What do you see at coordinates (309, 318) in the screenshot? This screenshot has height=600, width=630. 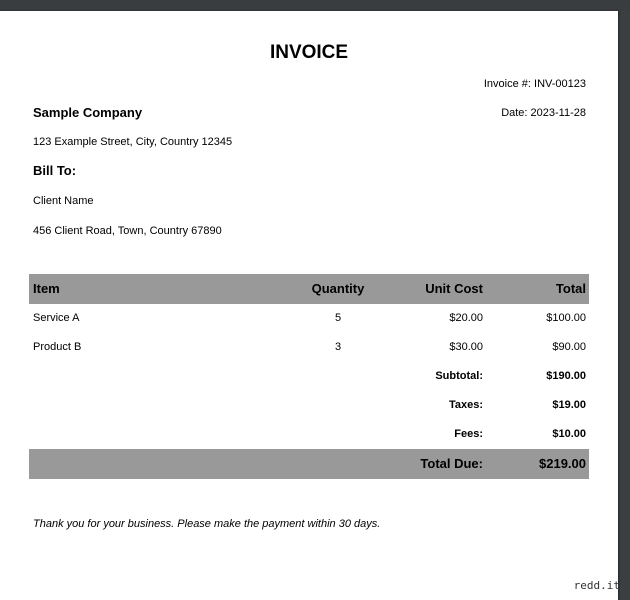 I see `table-row: Service A 5 $20.00 $100.00` at bounding box center [309, 318].